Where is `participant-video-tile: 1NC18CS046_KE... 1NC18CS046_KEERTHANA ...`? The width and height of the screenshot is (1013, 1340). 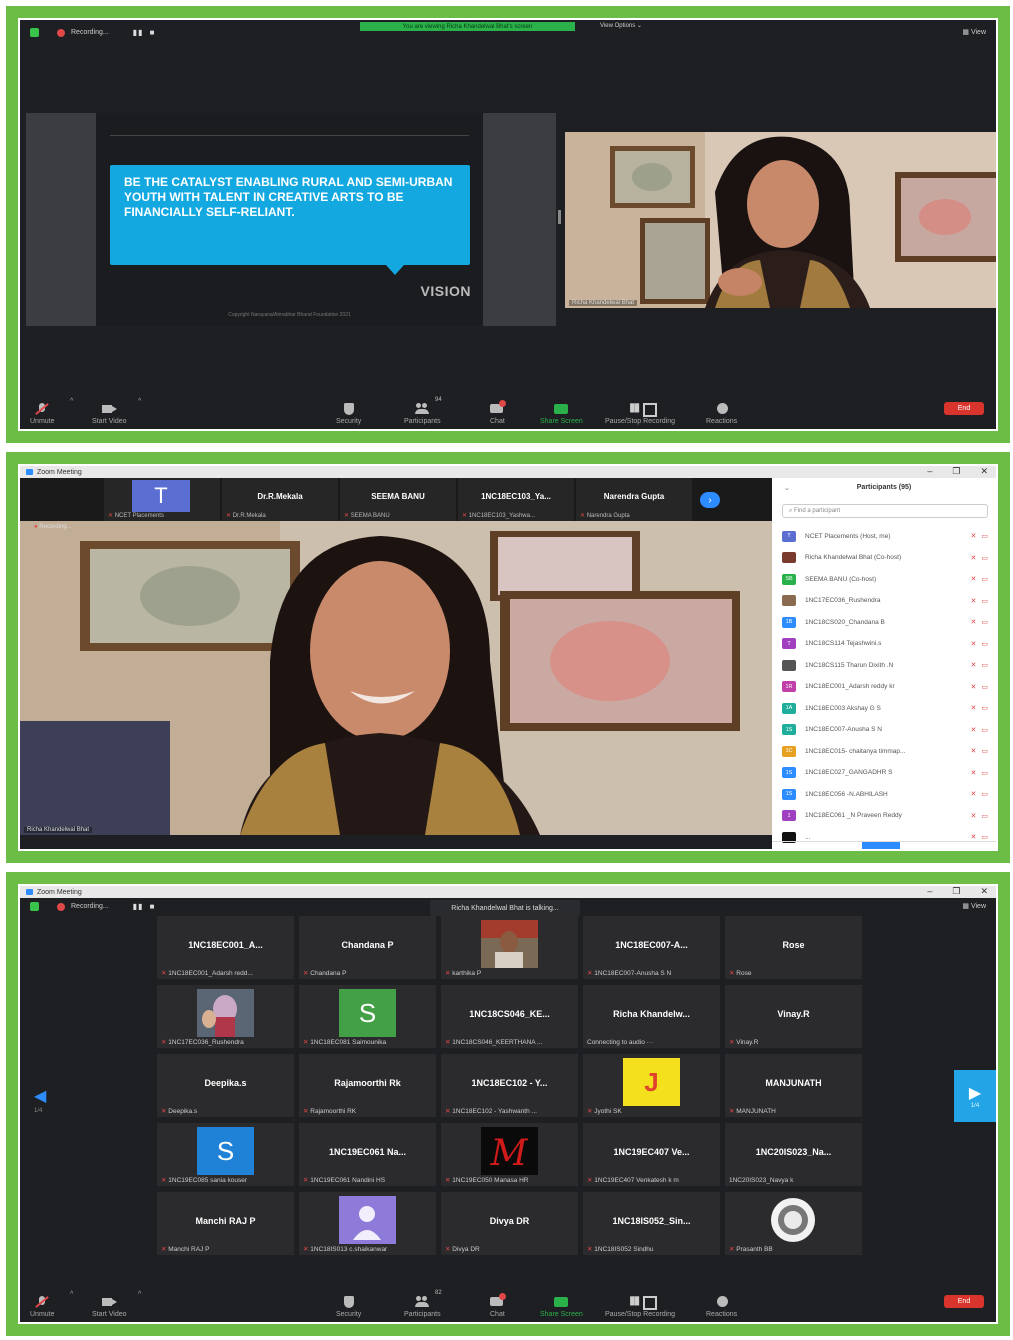 participant-video-tile: 1NC18CS046_KE... 1NC18CS046_KEERTHANA ... is located at coordinates (509, 1016).